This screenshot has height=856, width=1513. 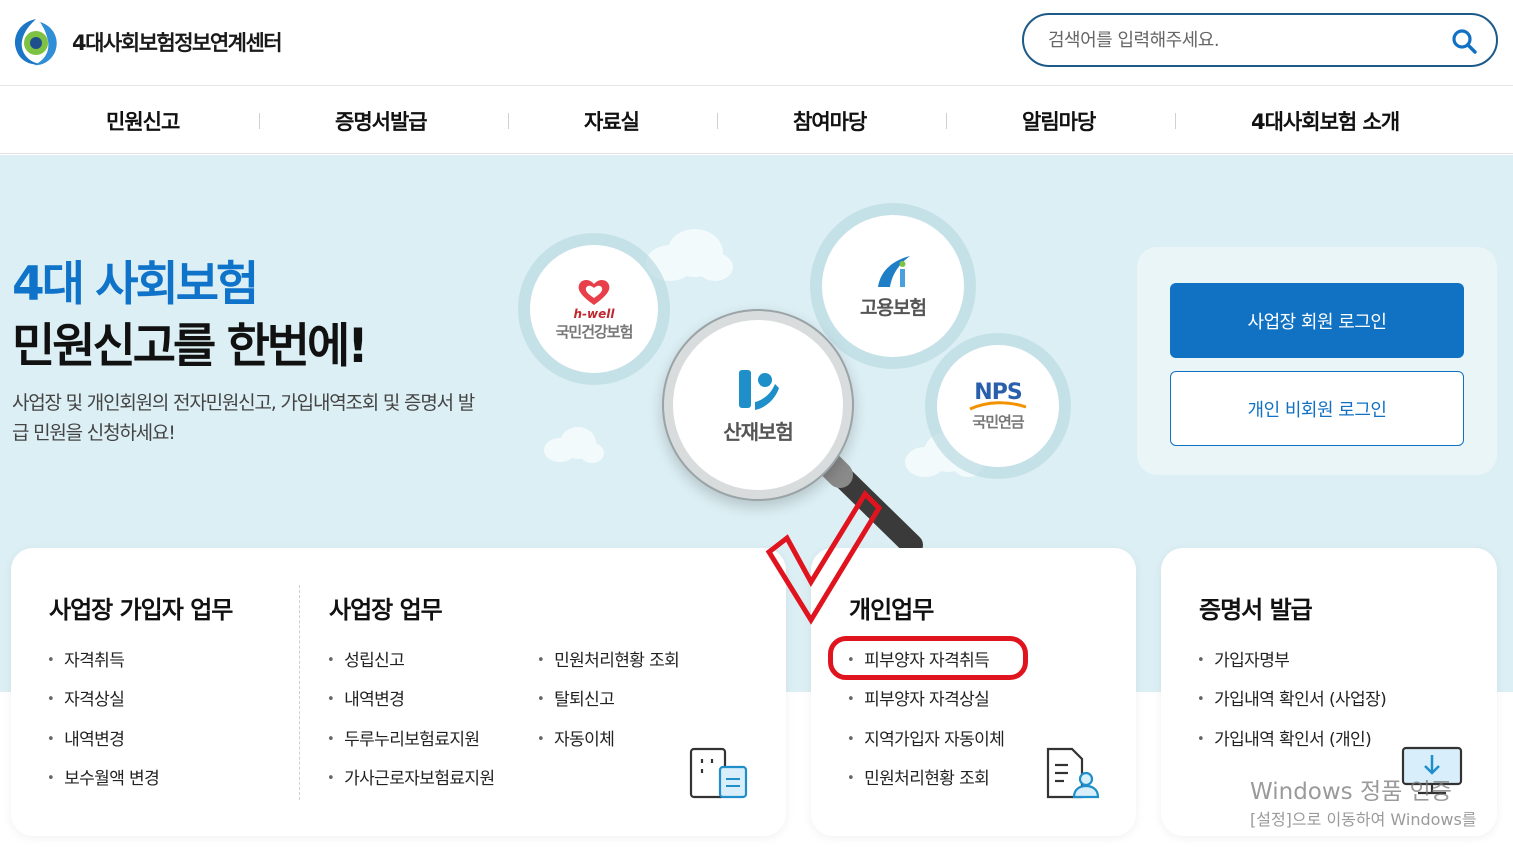 What do you see at coordinates (1317, 320) in the screenshot?
I see `business-member-login-button: 사업장 회원 로그인` at bounding box center [1317, 320].